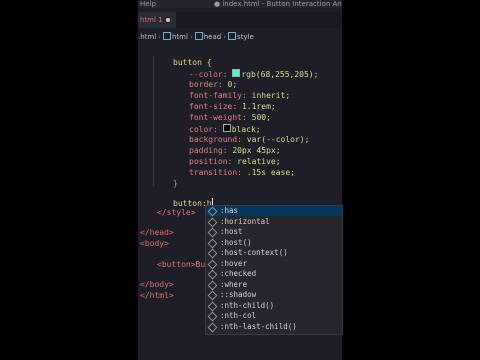 The height and width of the screenshot is (360, 480). Describe the element at coordinates (192, 62) in the screenshot. I see `code-line: button {` at that location.